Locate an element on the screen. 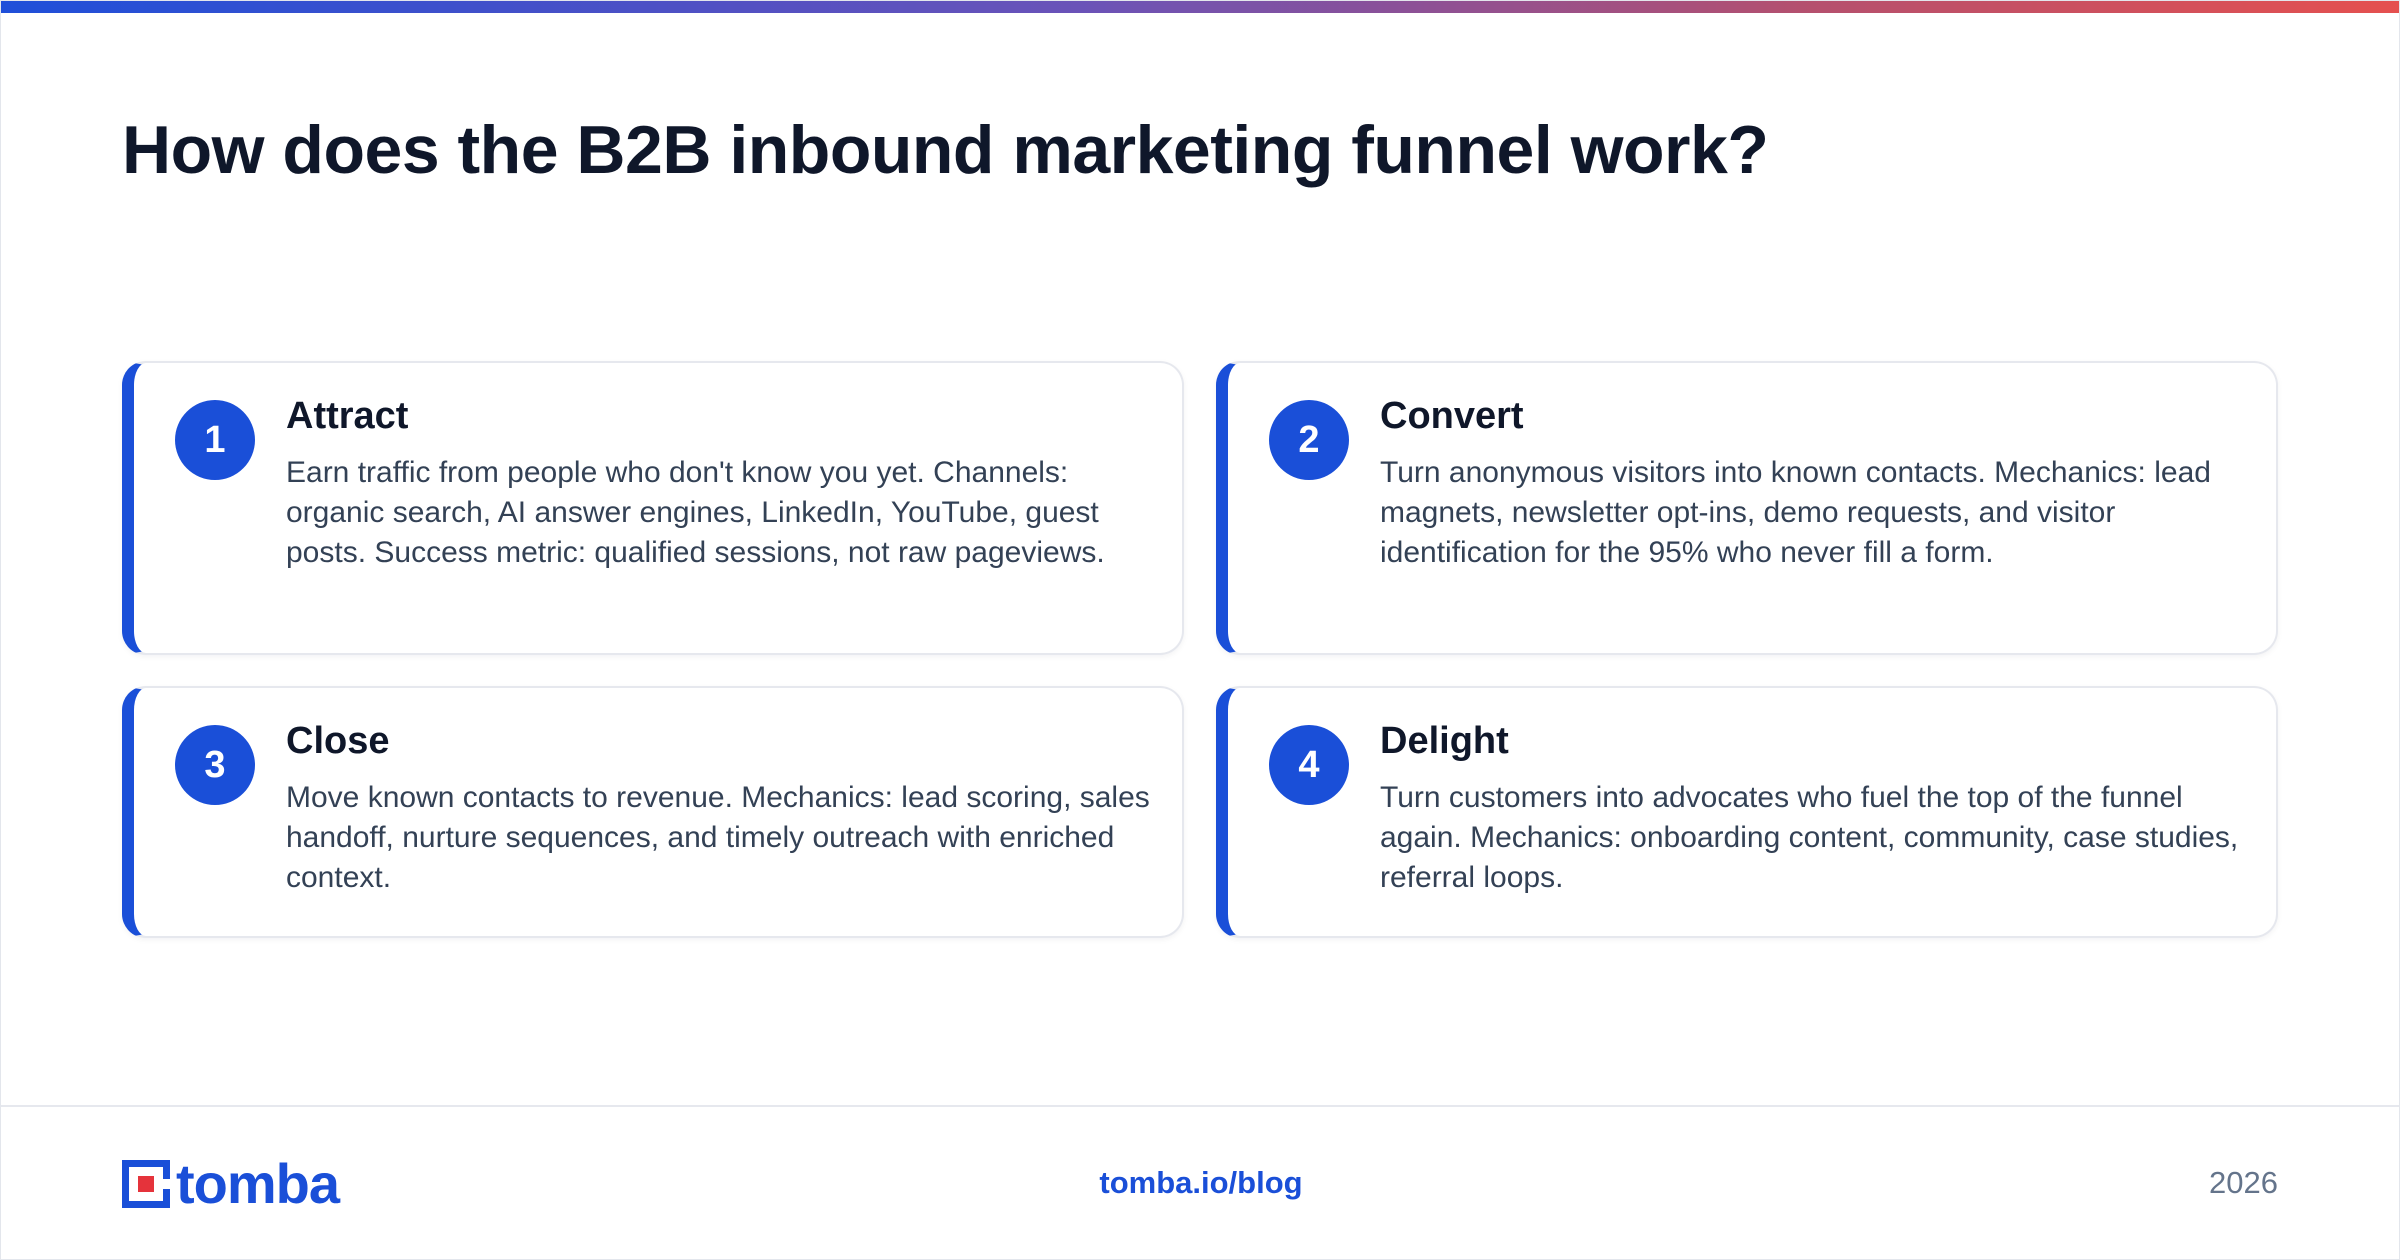 This screenshot has height=1260, width=2400. footer-year: 2026 is located at coordinates (2243, 1182).